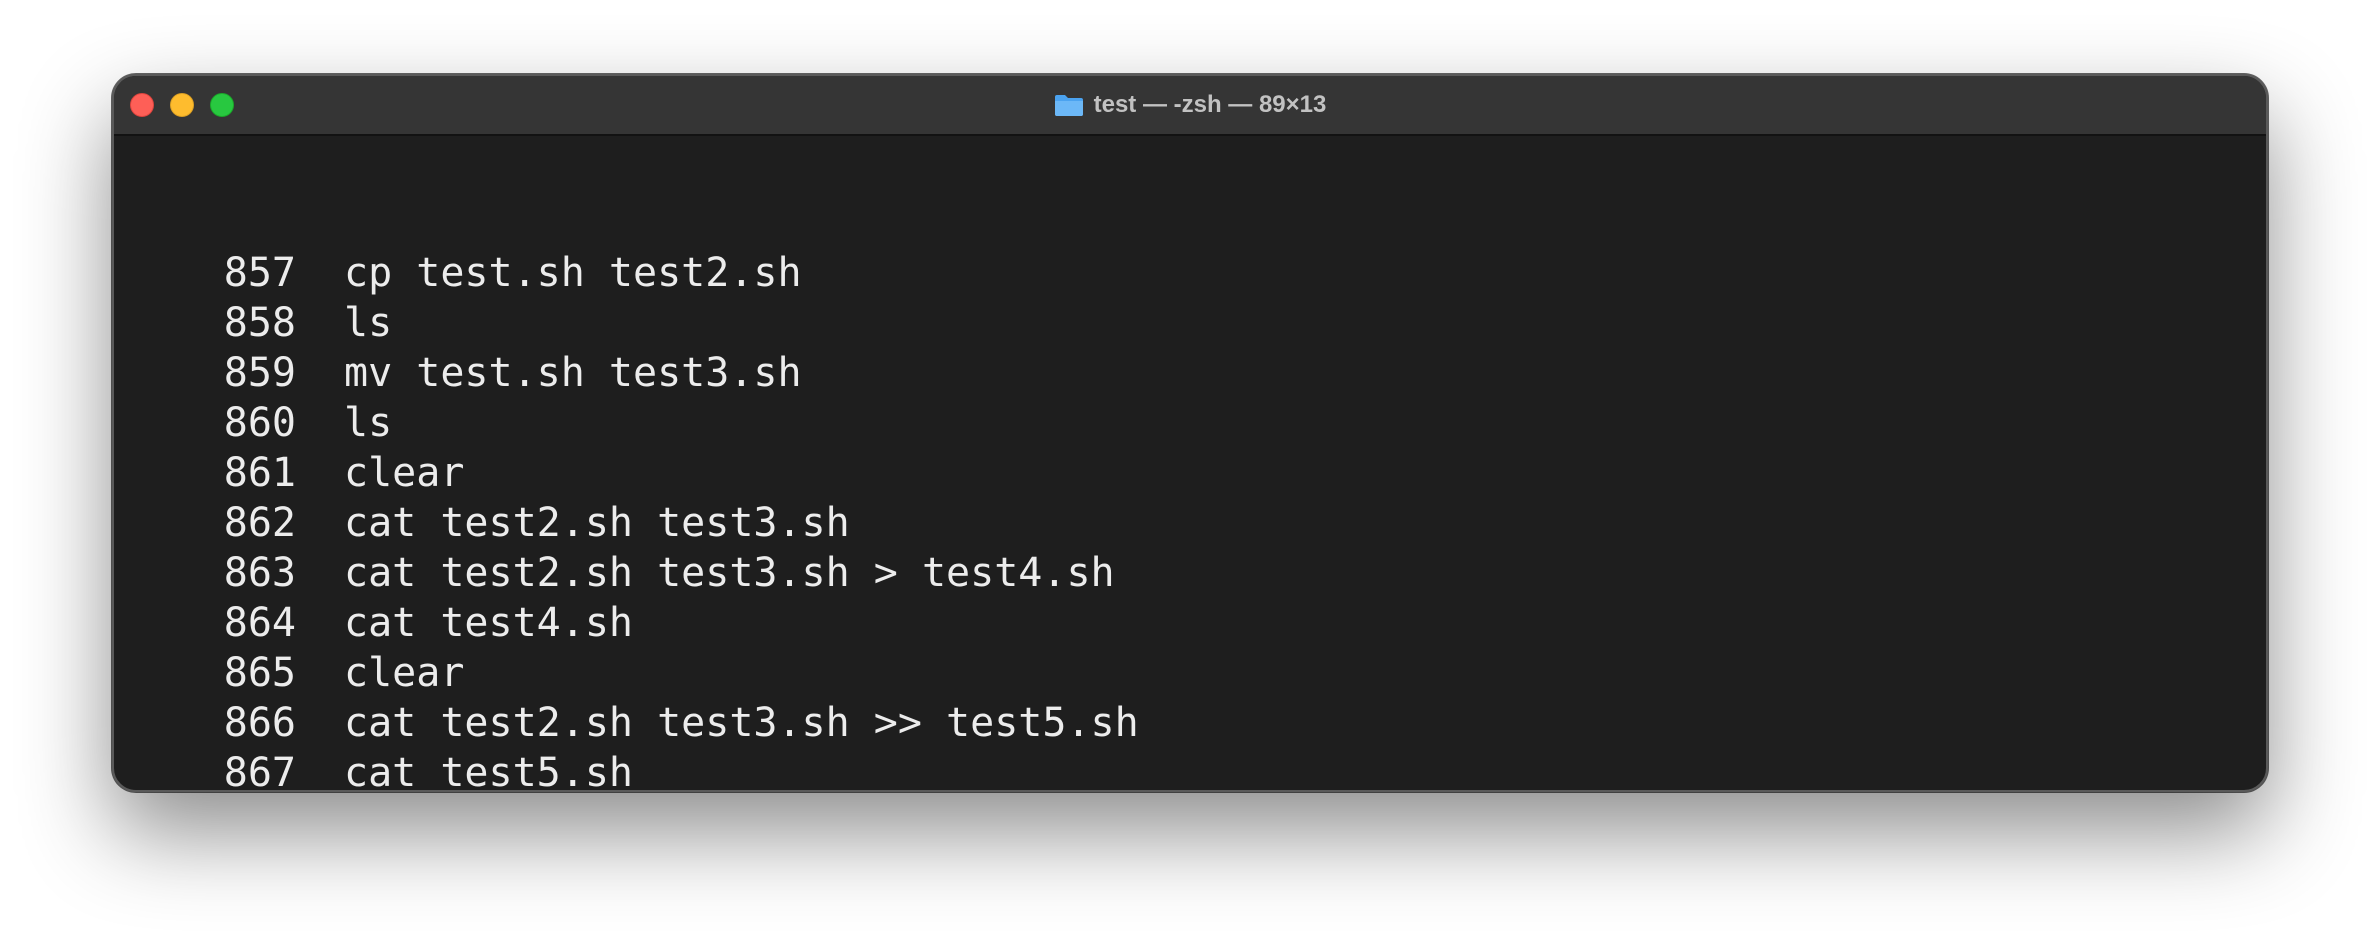 The width and height of the screenshot is (2380, 940). I want to click on history-number: 864, so click(259, 623).